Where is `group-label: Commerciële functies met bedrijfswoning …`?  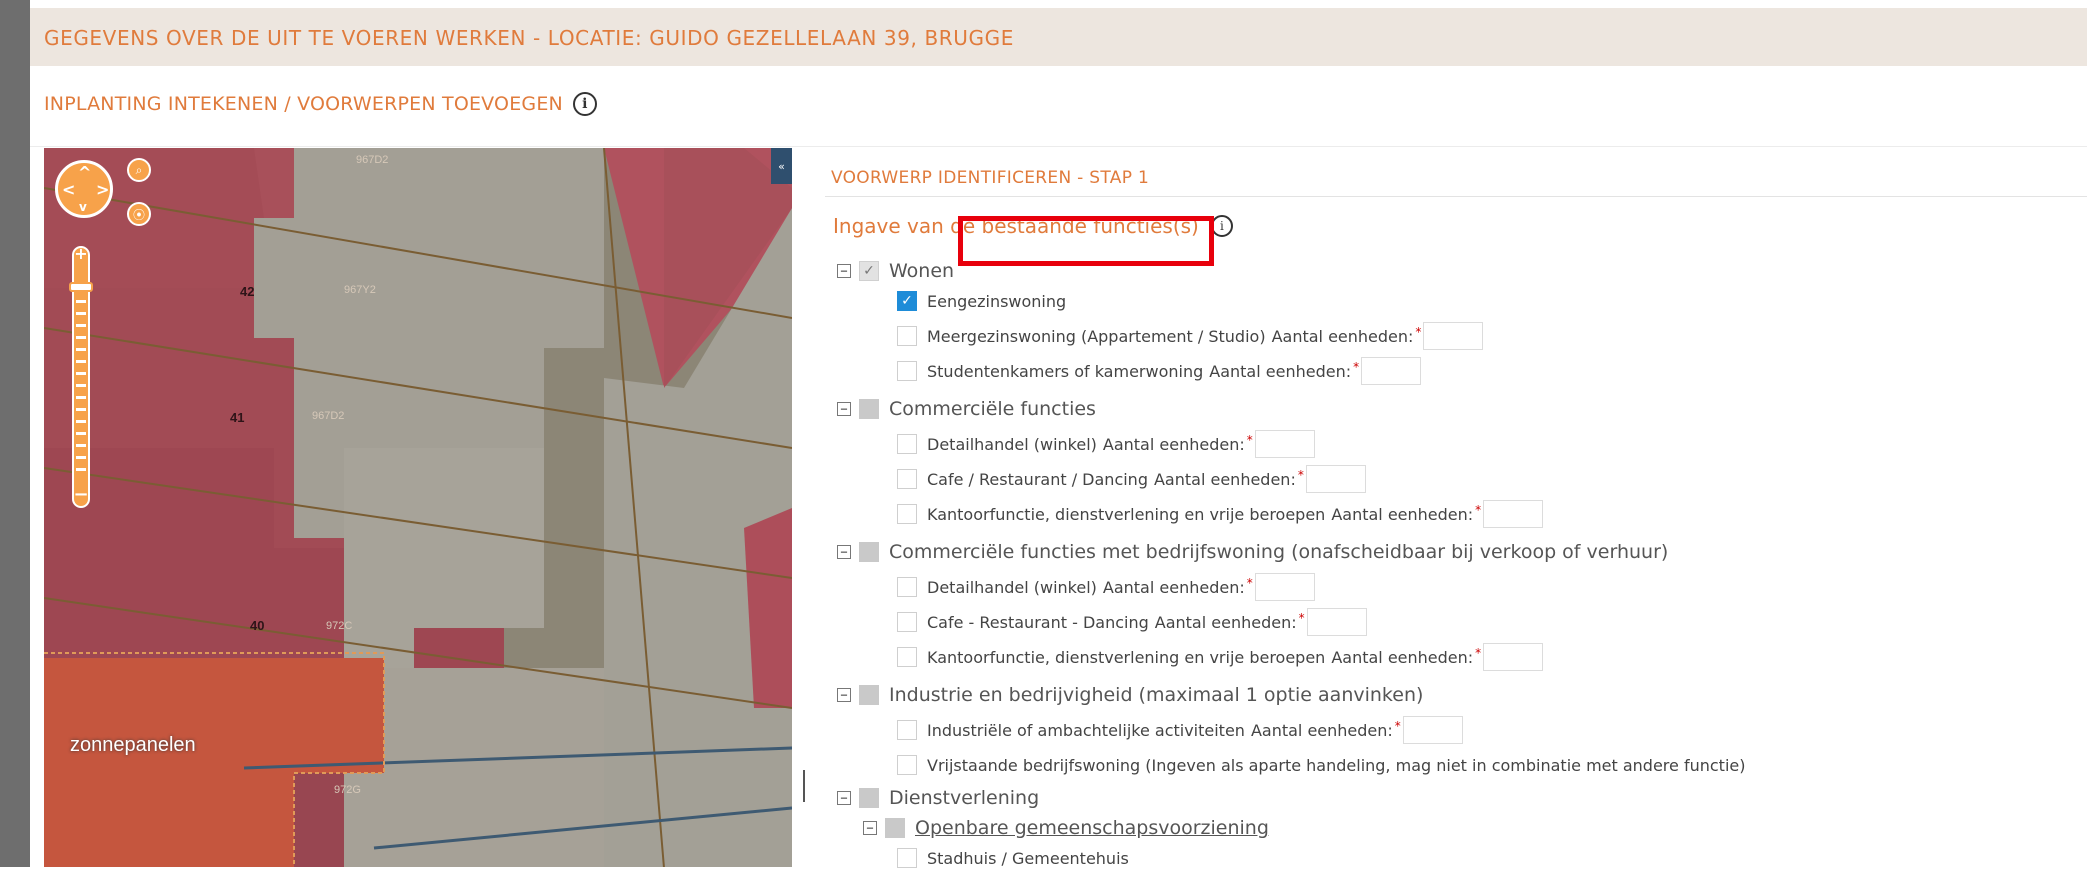
group-label: Commerciële functies met bedrijfswoning … is located at coordinates (1279, 552).